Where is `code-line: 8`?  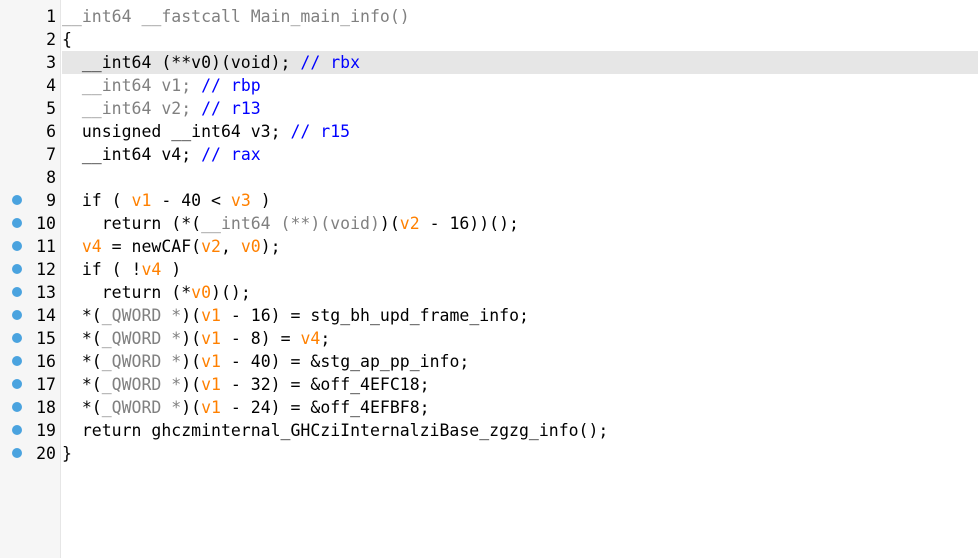
code-line: 8 is located at coordinates (489, 177).